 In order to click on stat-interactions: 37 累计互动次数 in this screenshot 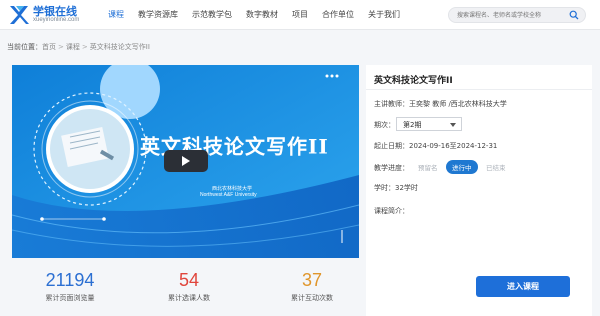, I will do `click(312, 286)`.